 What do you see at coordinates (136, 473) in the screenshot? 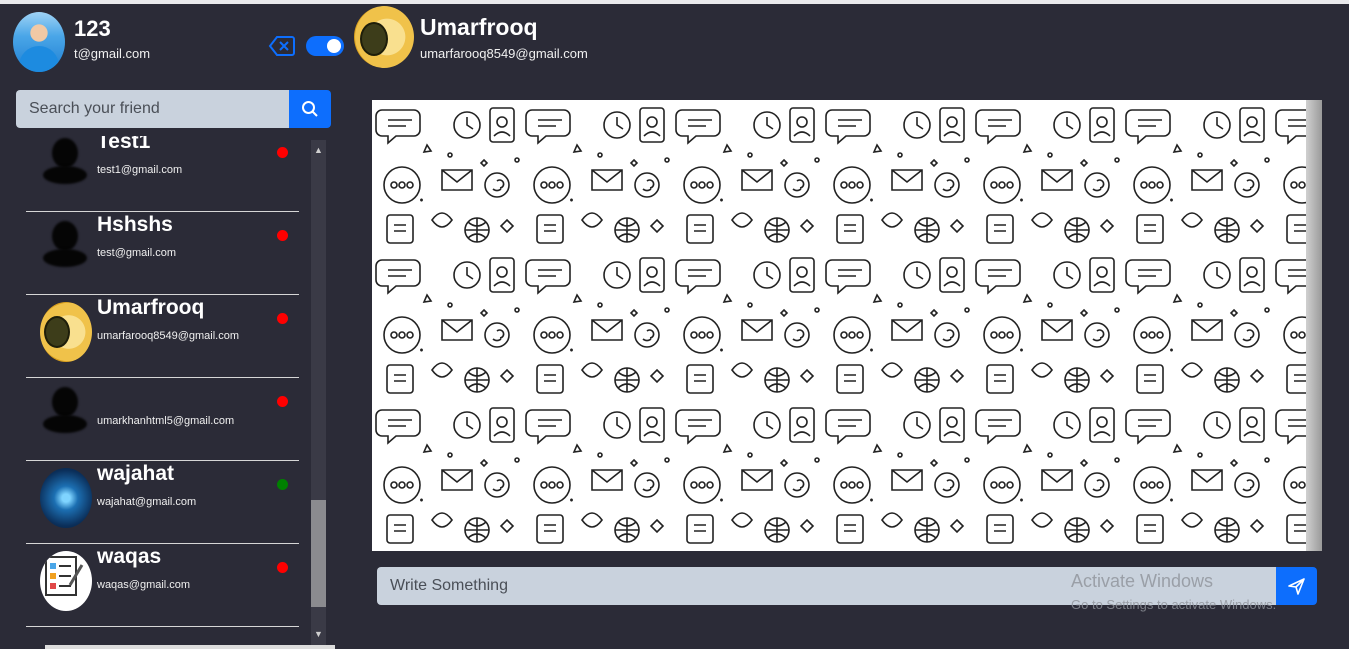
I see `friend-name: wajahat` at bounding box center [136, 473].